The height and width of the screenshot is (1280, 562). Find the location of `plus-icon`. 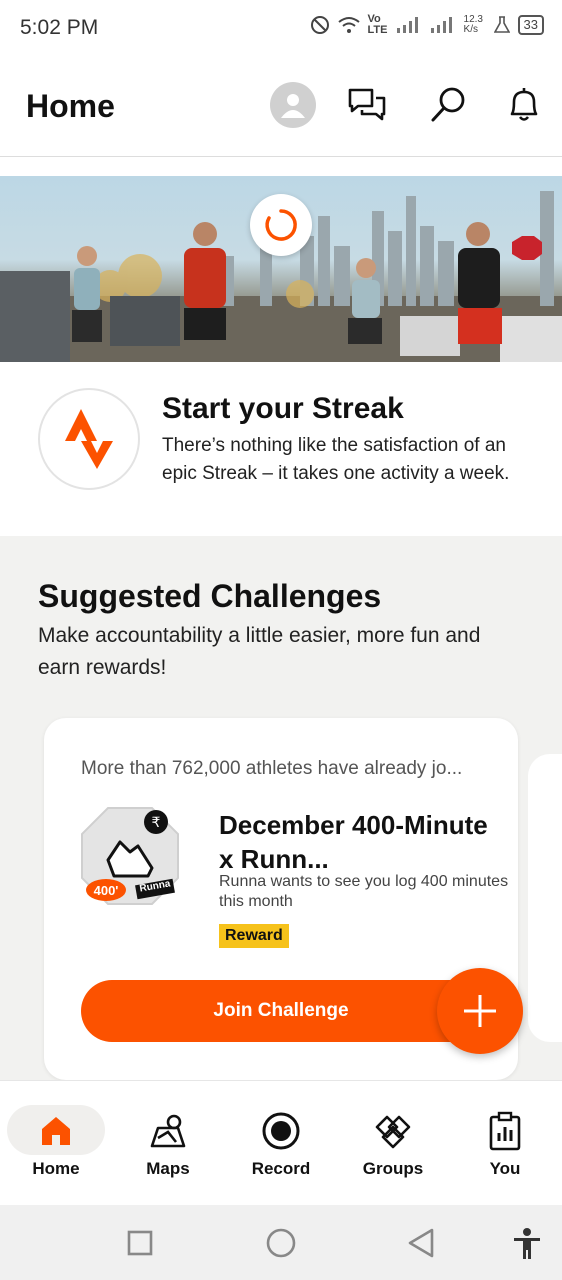

plus-icon is located at coordinates (480, 1011).